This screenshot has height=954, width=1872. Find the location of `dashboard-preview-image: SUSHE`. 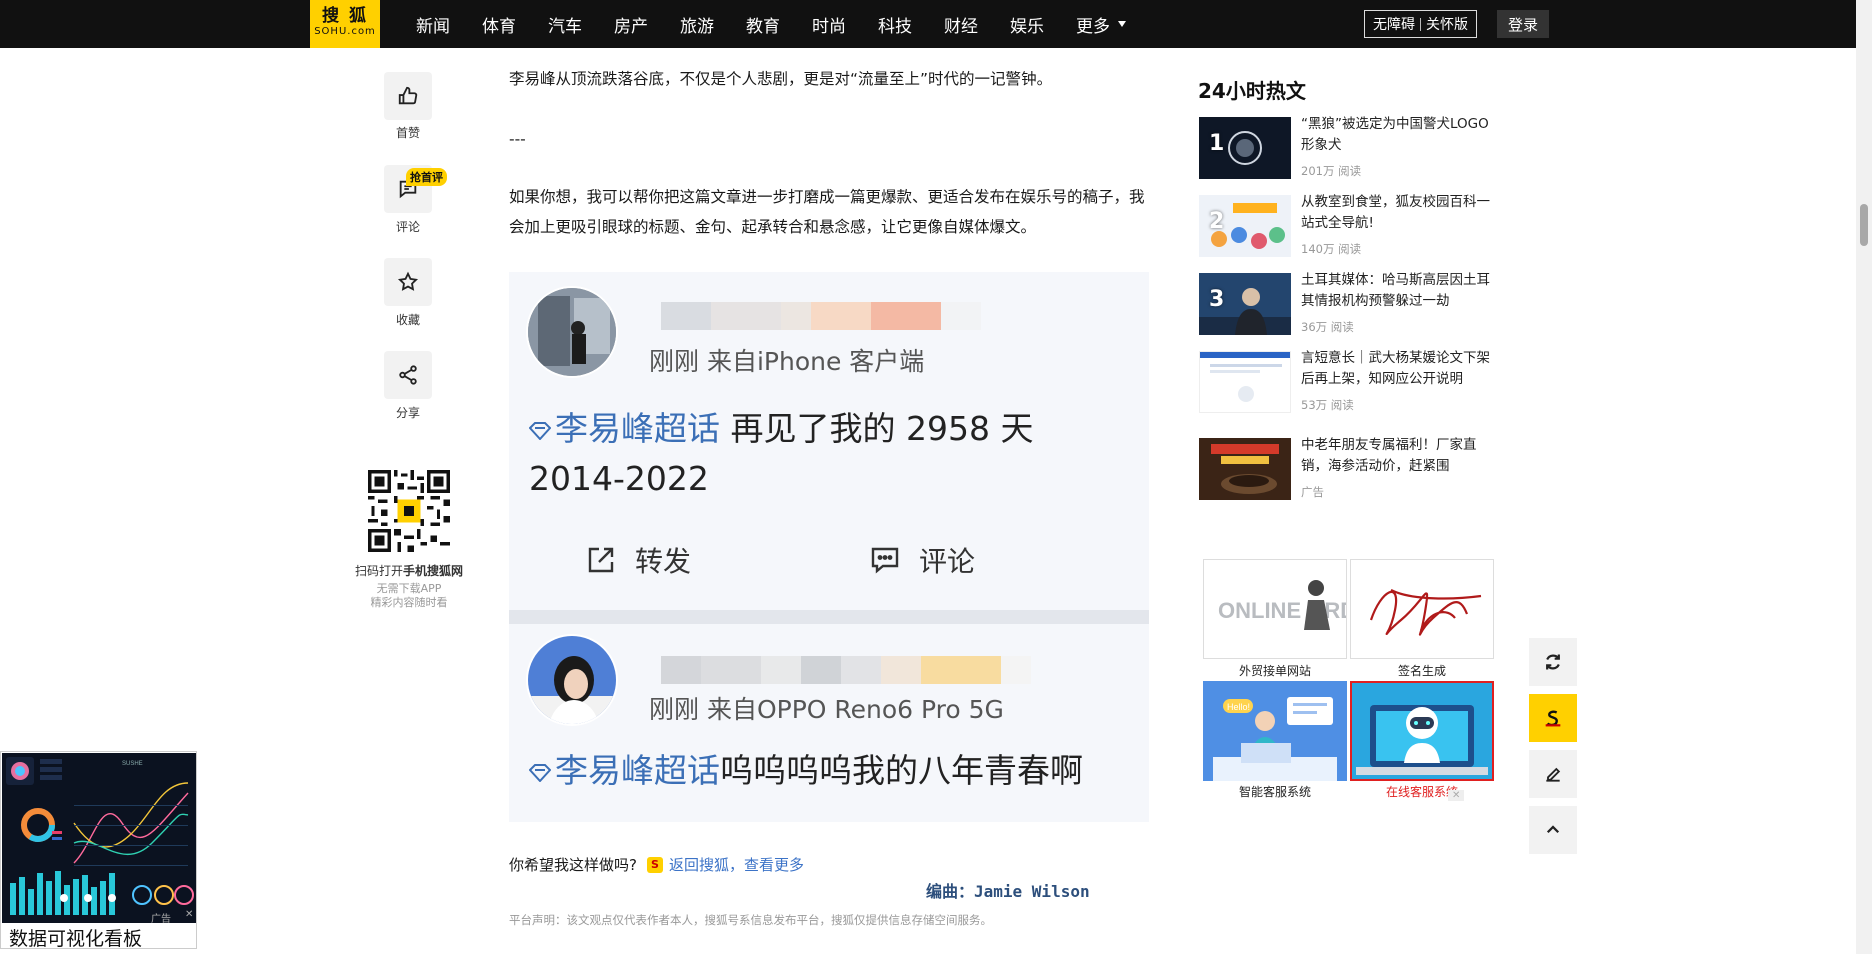

dashboard-preview-image: SUSHE is located at coordinates (99, 838).